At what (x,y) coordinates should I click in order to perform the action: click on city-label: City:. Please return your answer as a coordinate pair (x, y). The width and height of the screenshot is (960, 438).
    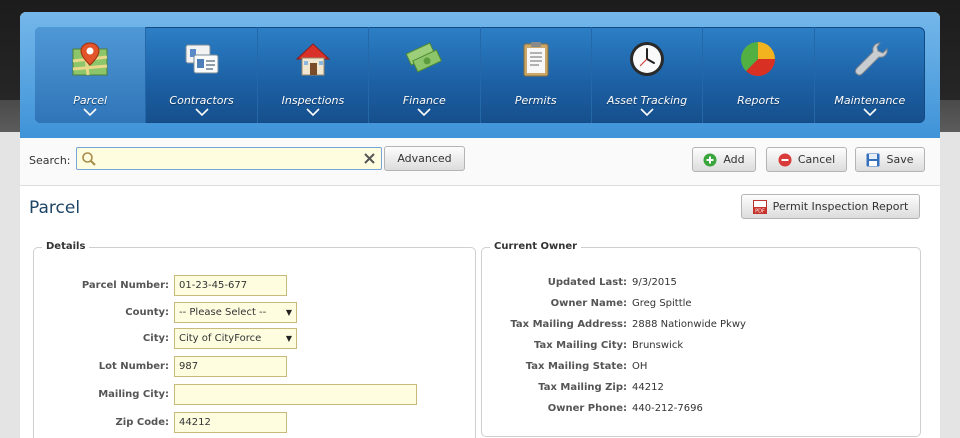
    Looking at the image, I should click on (155, 338).